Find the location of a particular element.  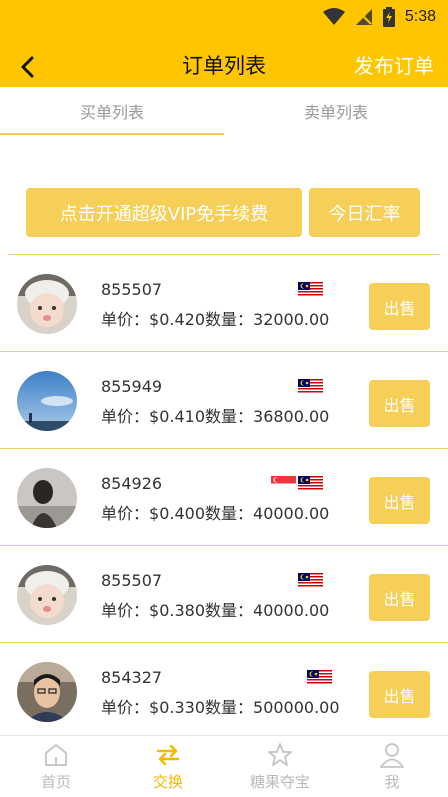

status-icons: 5:38 is located at coordinates (379, 17).